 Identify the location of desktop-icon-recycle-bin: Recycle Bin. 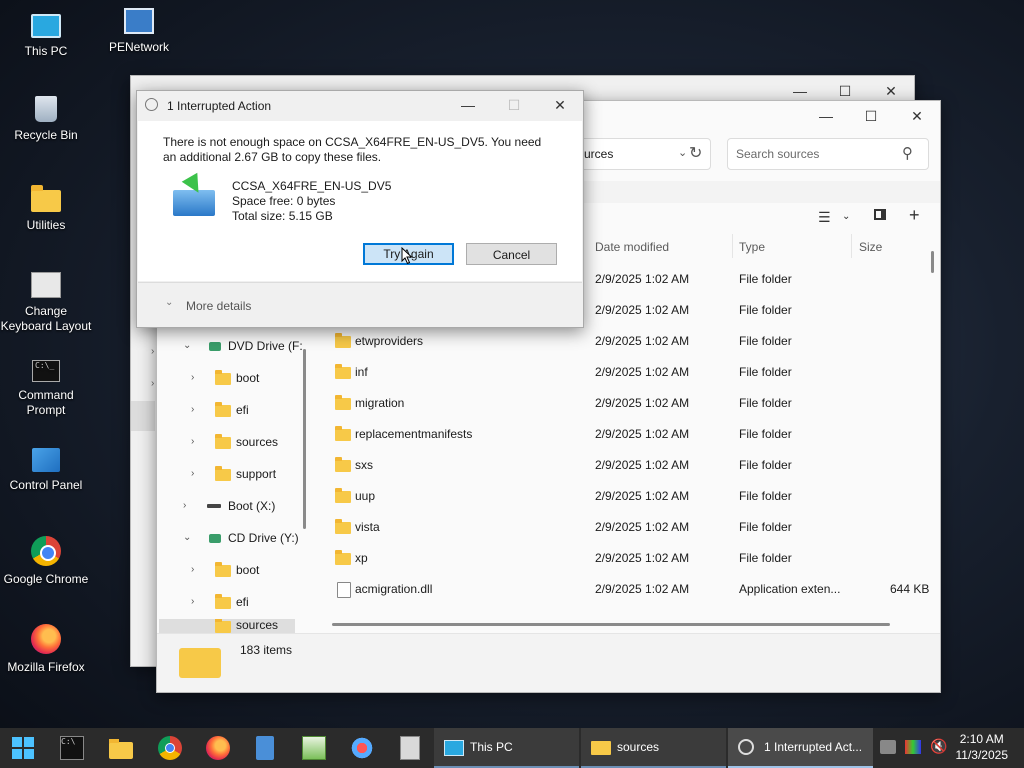
(46, 119).